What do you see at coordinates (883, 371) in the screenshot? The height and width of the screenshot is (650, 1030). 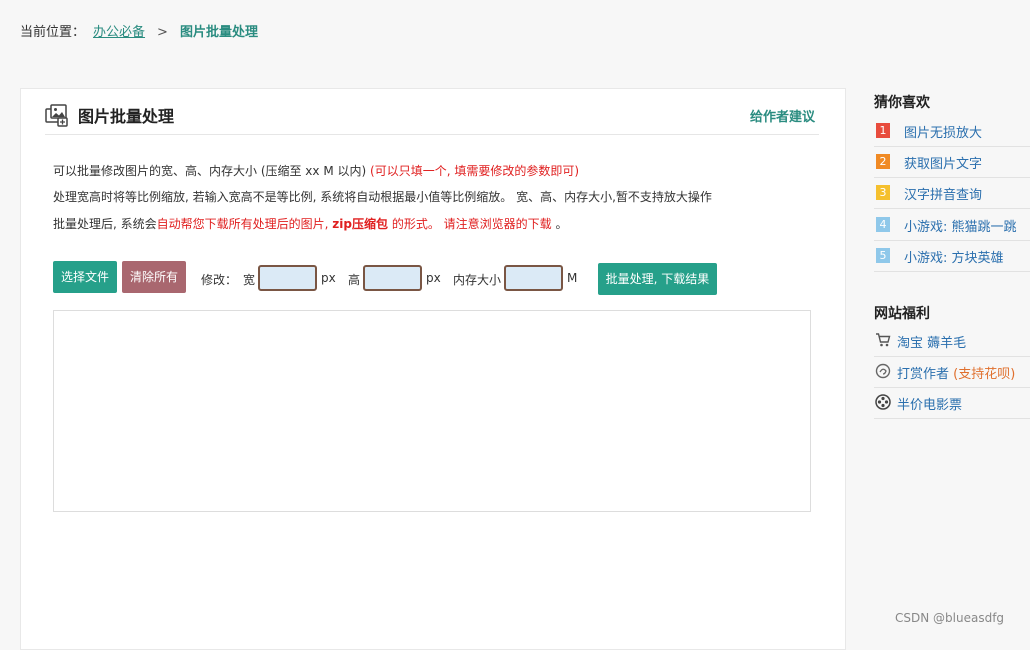 I see `reward-icon` at bounding box center [883, 371].